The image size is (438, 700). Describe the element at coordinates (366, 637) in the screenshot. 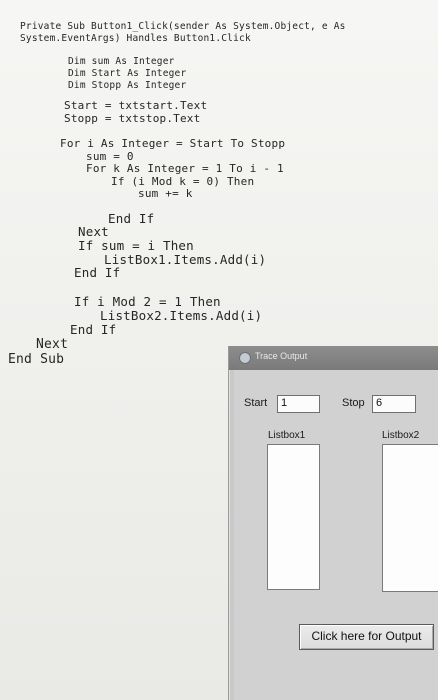

I see `output-button: Click here for Output` at that location.